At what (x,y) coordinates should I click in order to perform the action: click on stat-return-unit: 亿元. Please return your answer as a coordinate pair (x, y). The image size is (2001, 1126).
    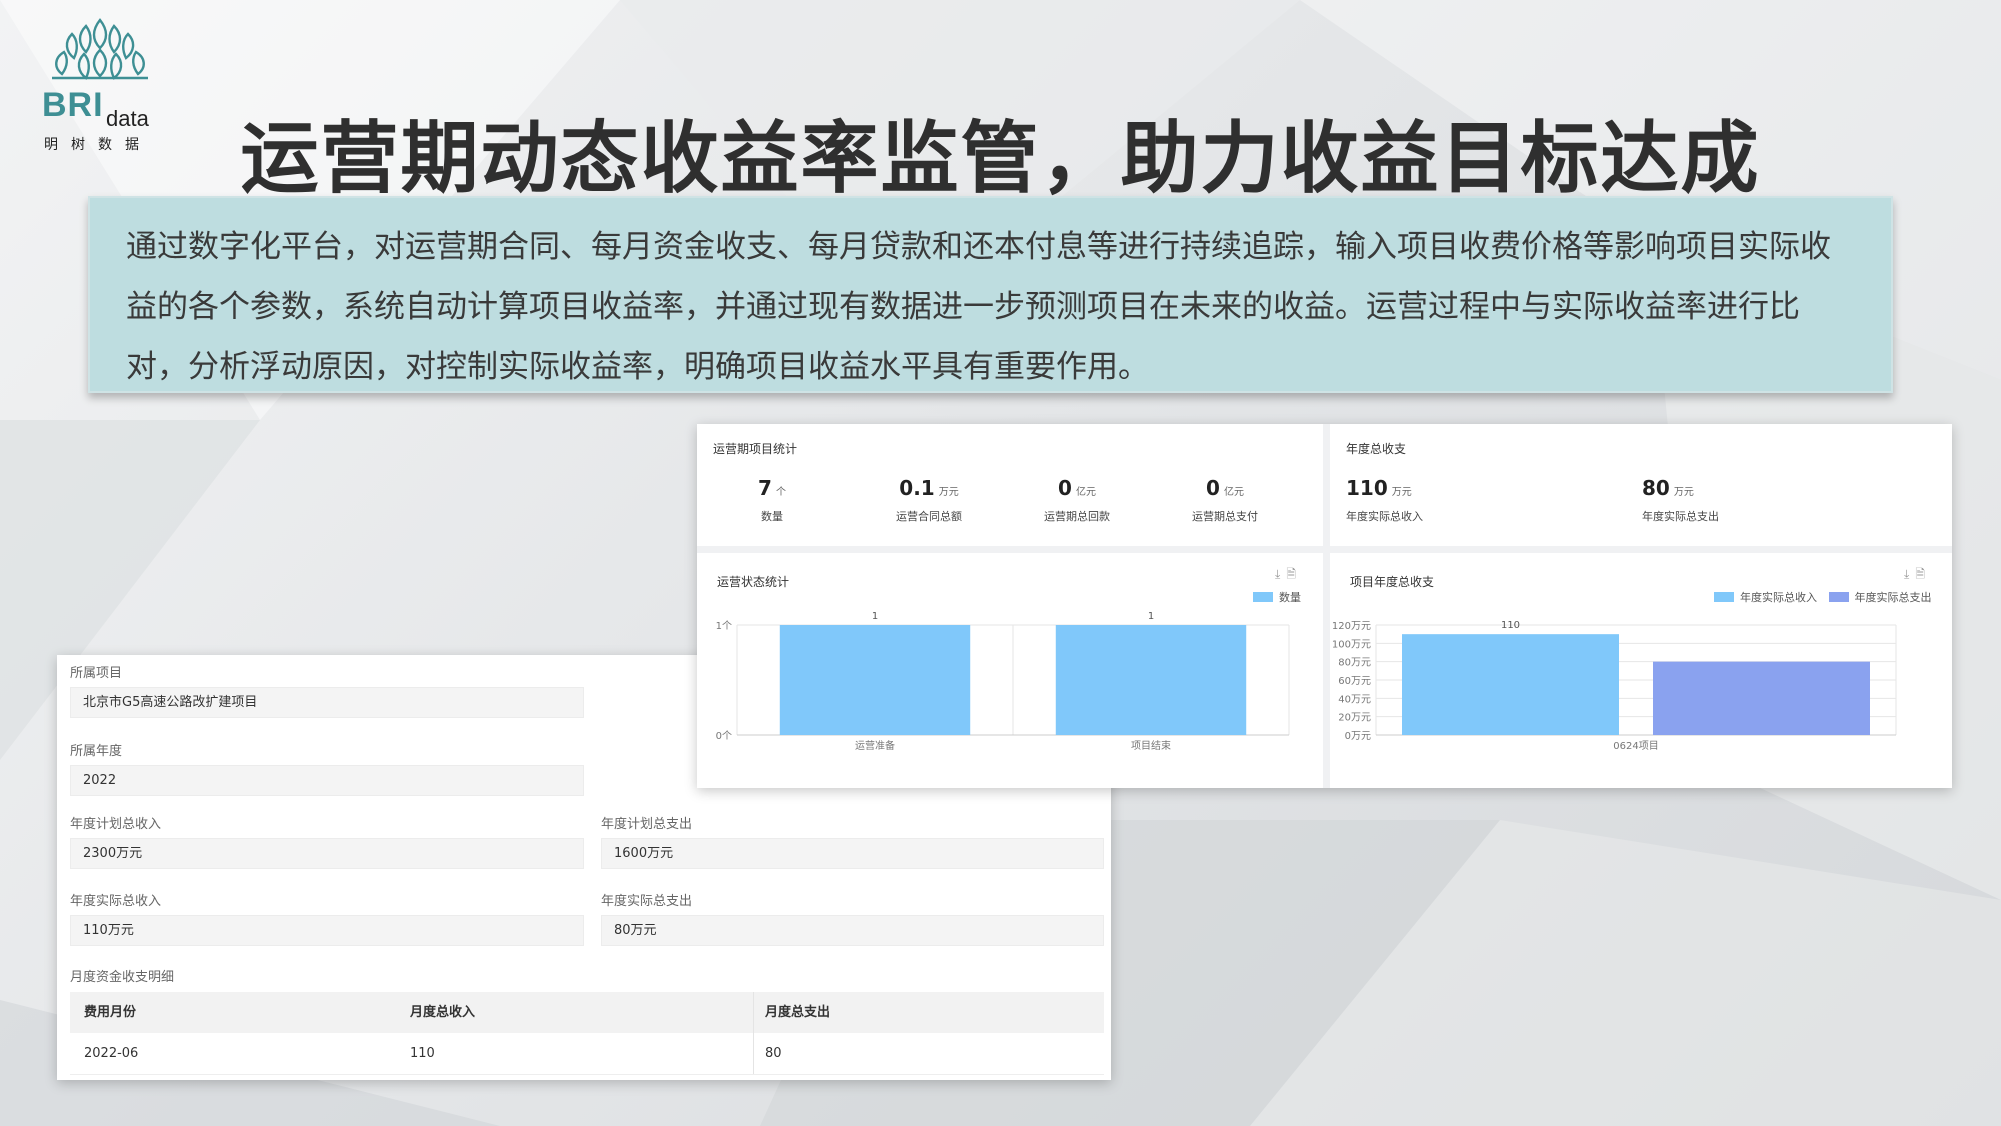
    Looking at the image, I should click on (1085, 492).